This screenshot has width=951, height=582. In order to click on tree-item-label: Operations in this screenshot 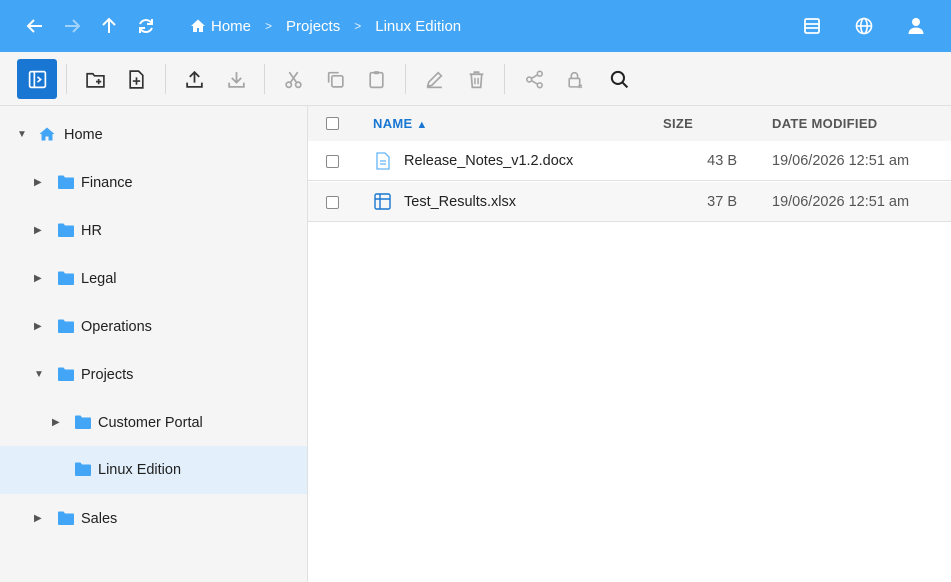, I will do `click(116, 327)`.